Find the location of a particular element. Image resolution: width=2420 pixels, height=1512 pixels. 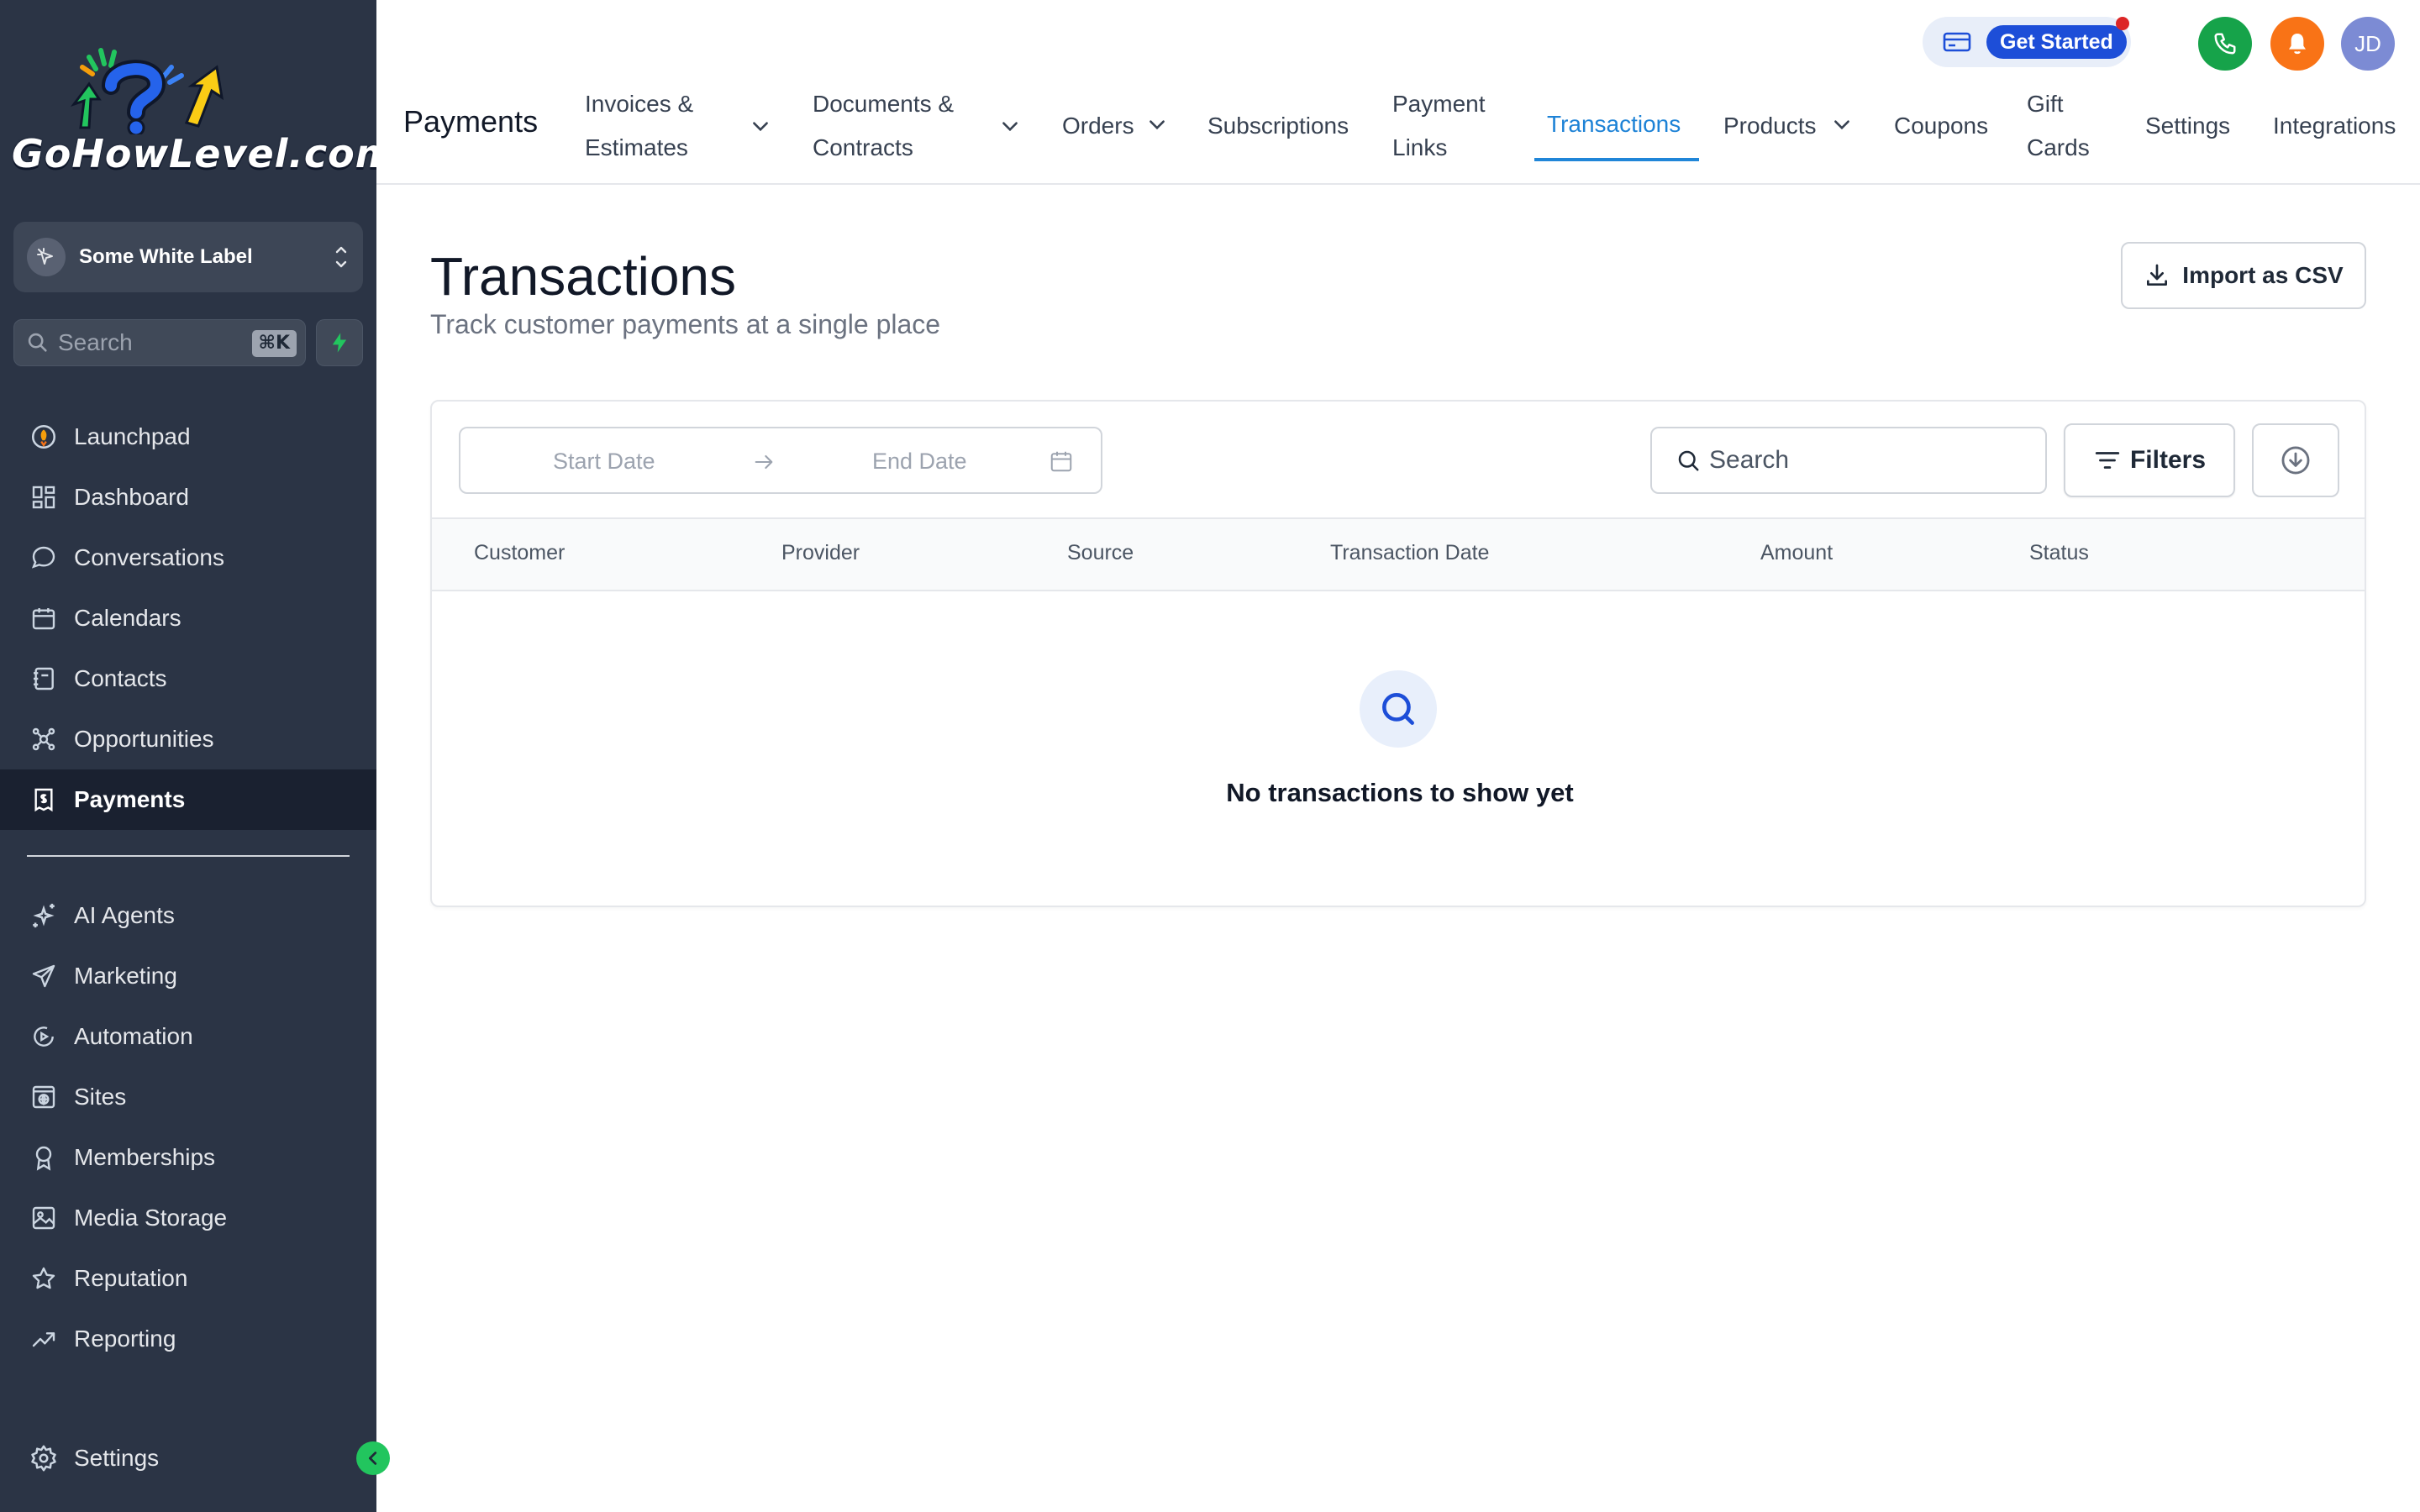

sidebar-search-input: Search ⌘K is located at coordinates (159, 342).